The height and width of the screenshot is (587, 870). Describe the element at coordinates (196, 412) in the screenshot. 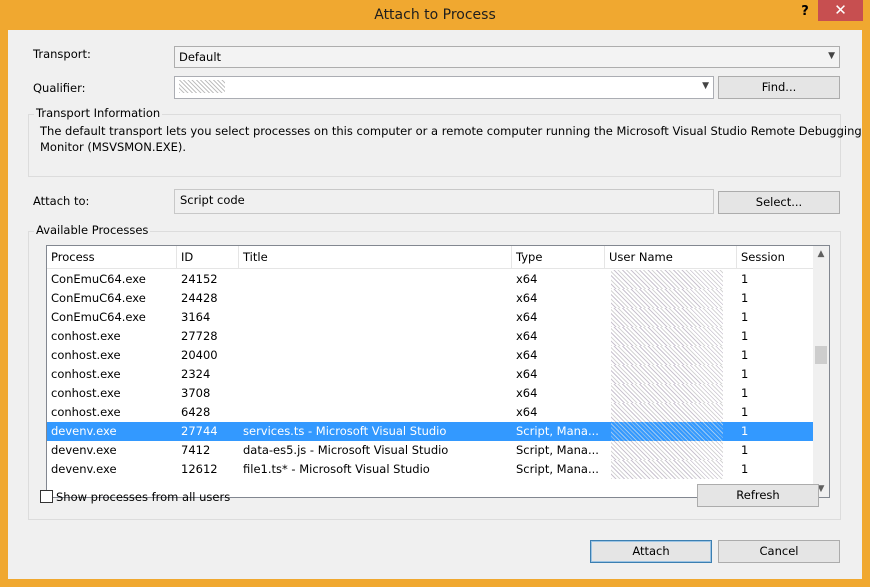

I see `cell-id: 6428` at that location.